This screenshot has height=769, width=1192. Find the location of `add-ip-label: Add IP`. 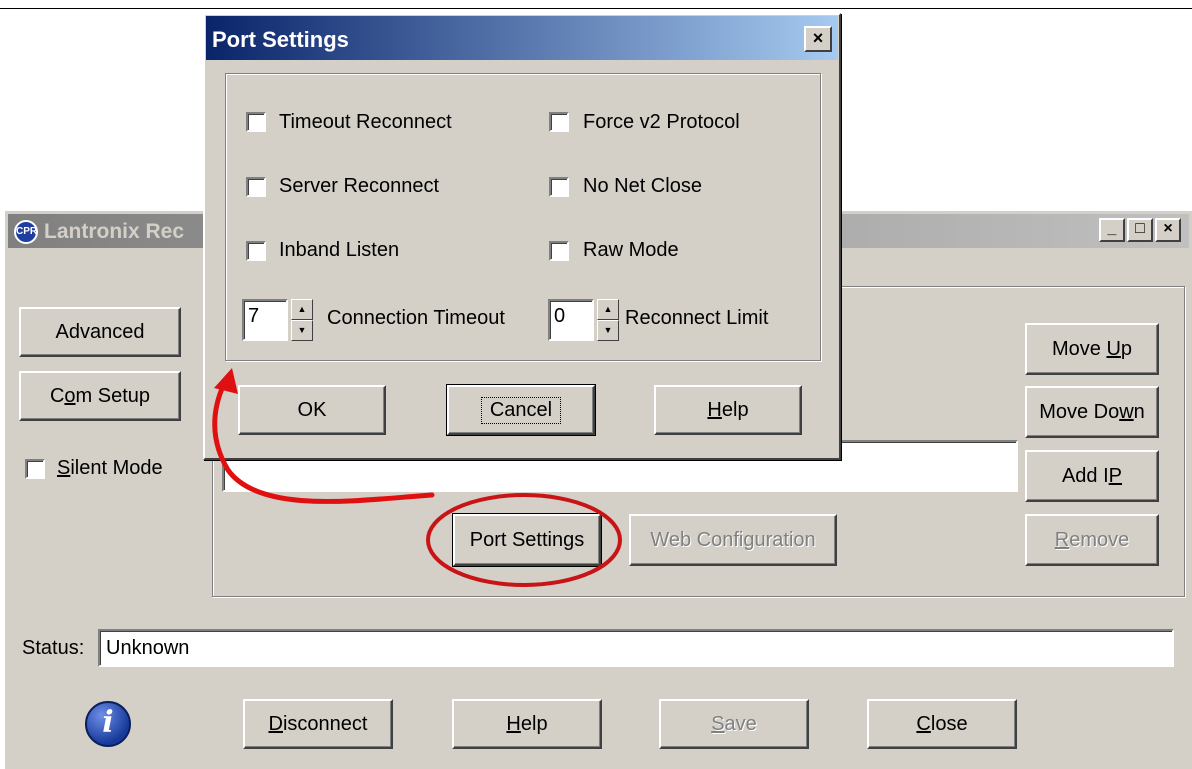

add-ip-label: Add IP is located at coordinates (1092, 475).